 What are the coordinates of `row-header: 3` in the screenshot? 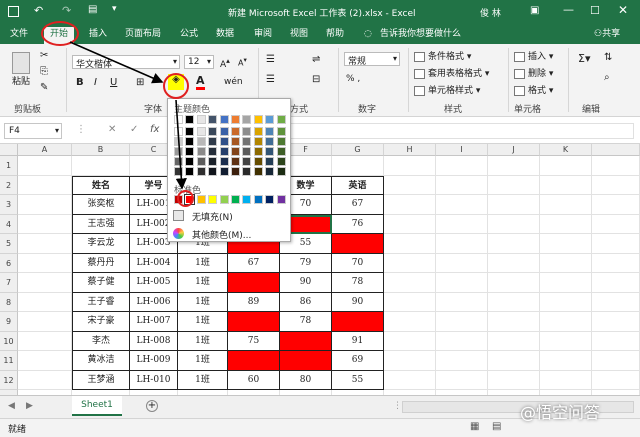 It's located at (9, 205).